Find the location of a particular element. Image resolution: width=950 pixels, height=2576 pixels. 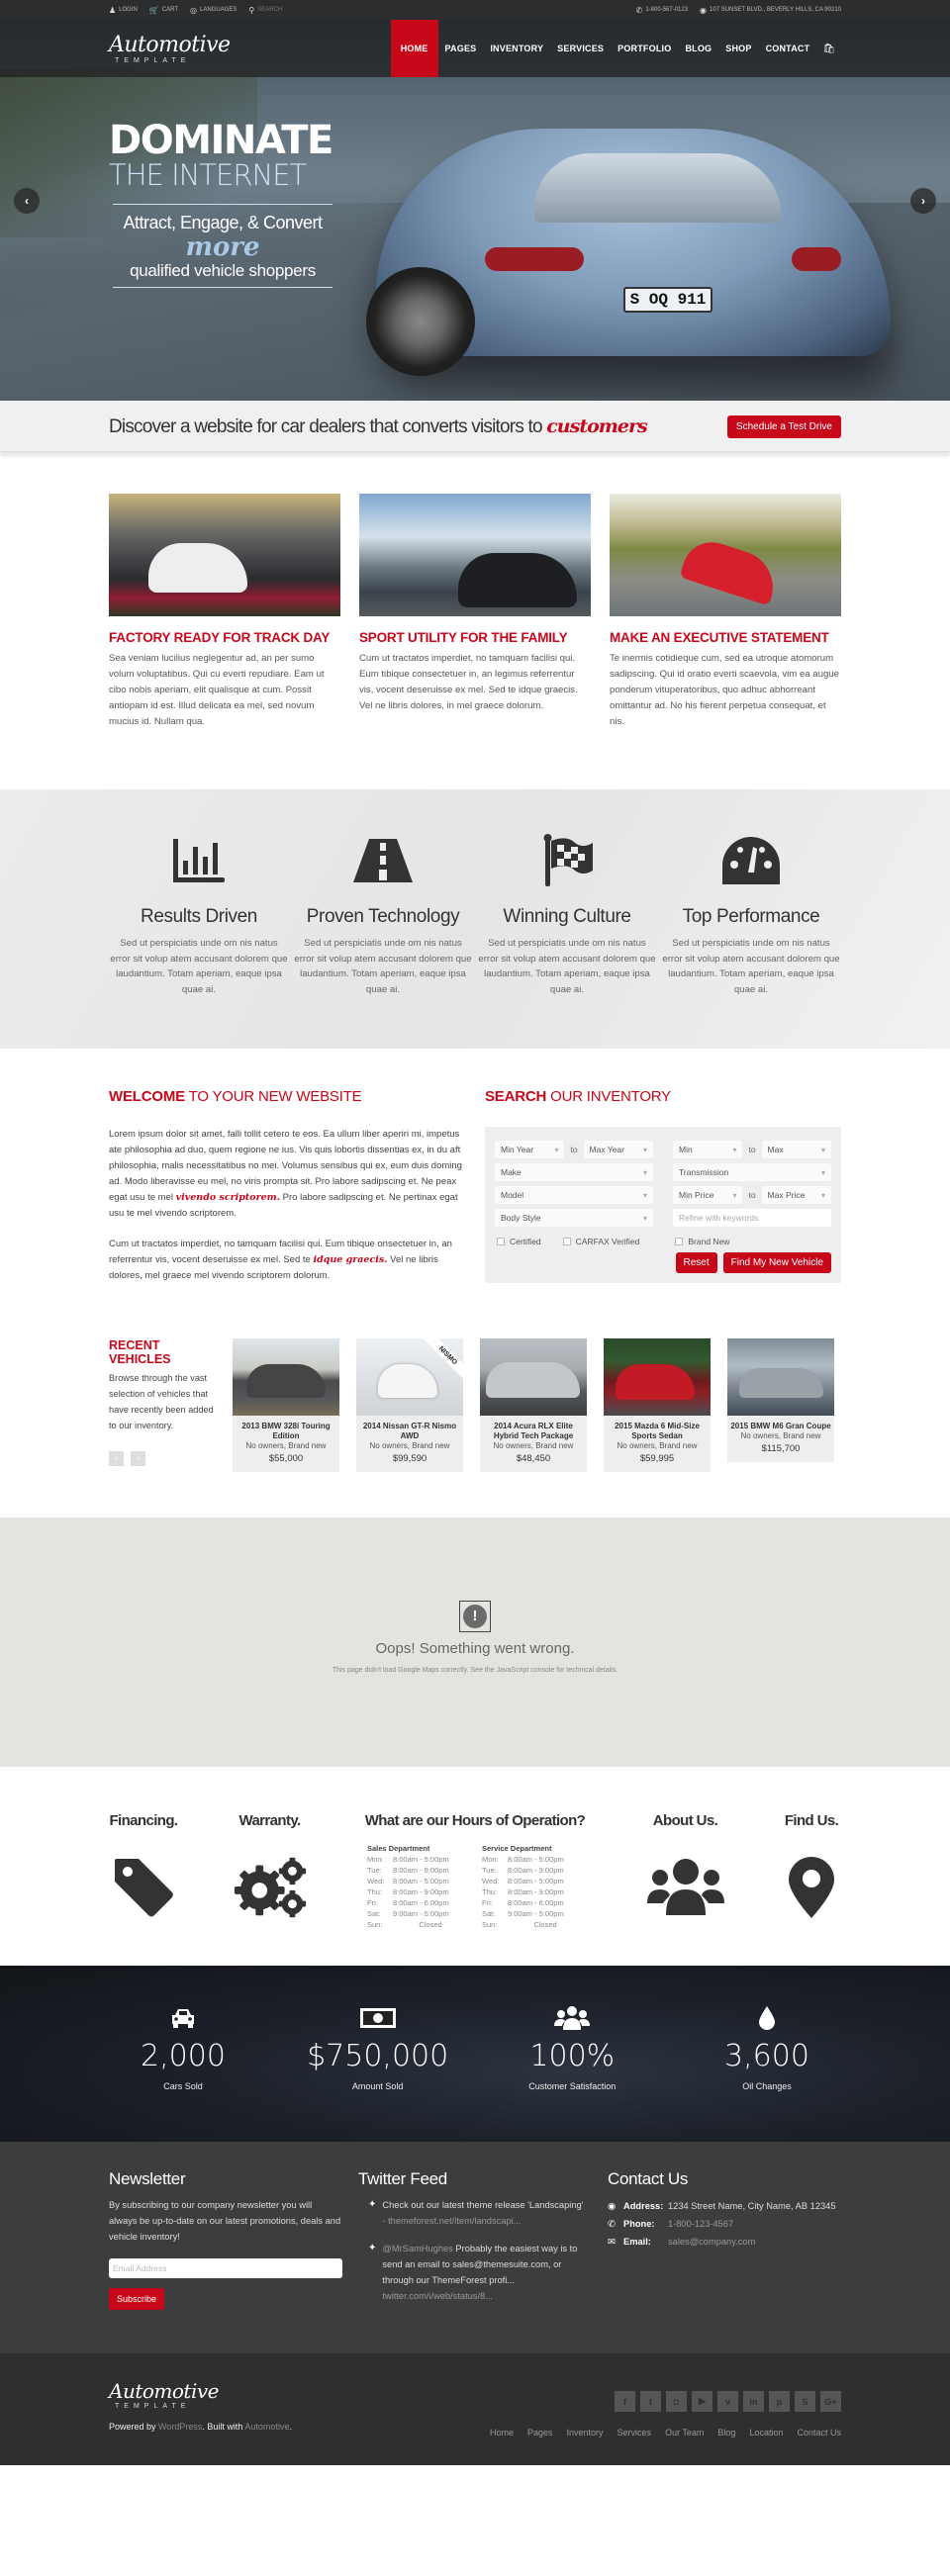

hero-tagline-2: qualified vehicle shoppers is located at coordinates (223, 270).